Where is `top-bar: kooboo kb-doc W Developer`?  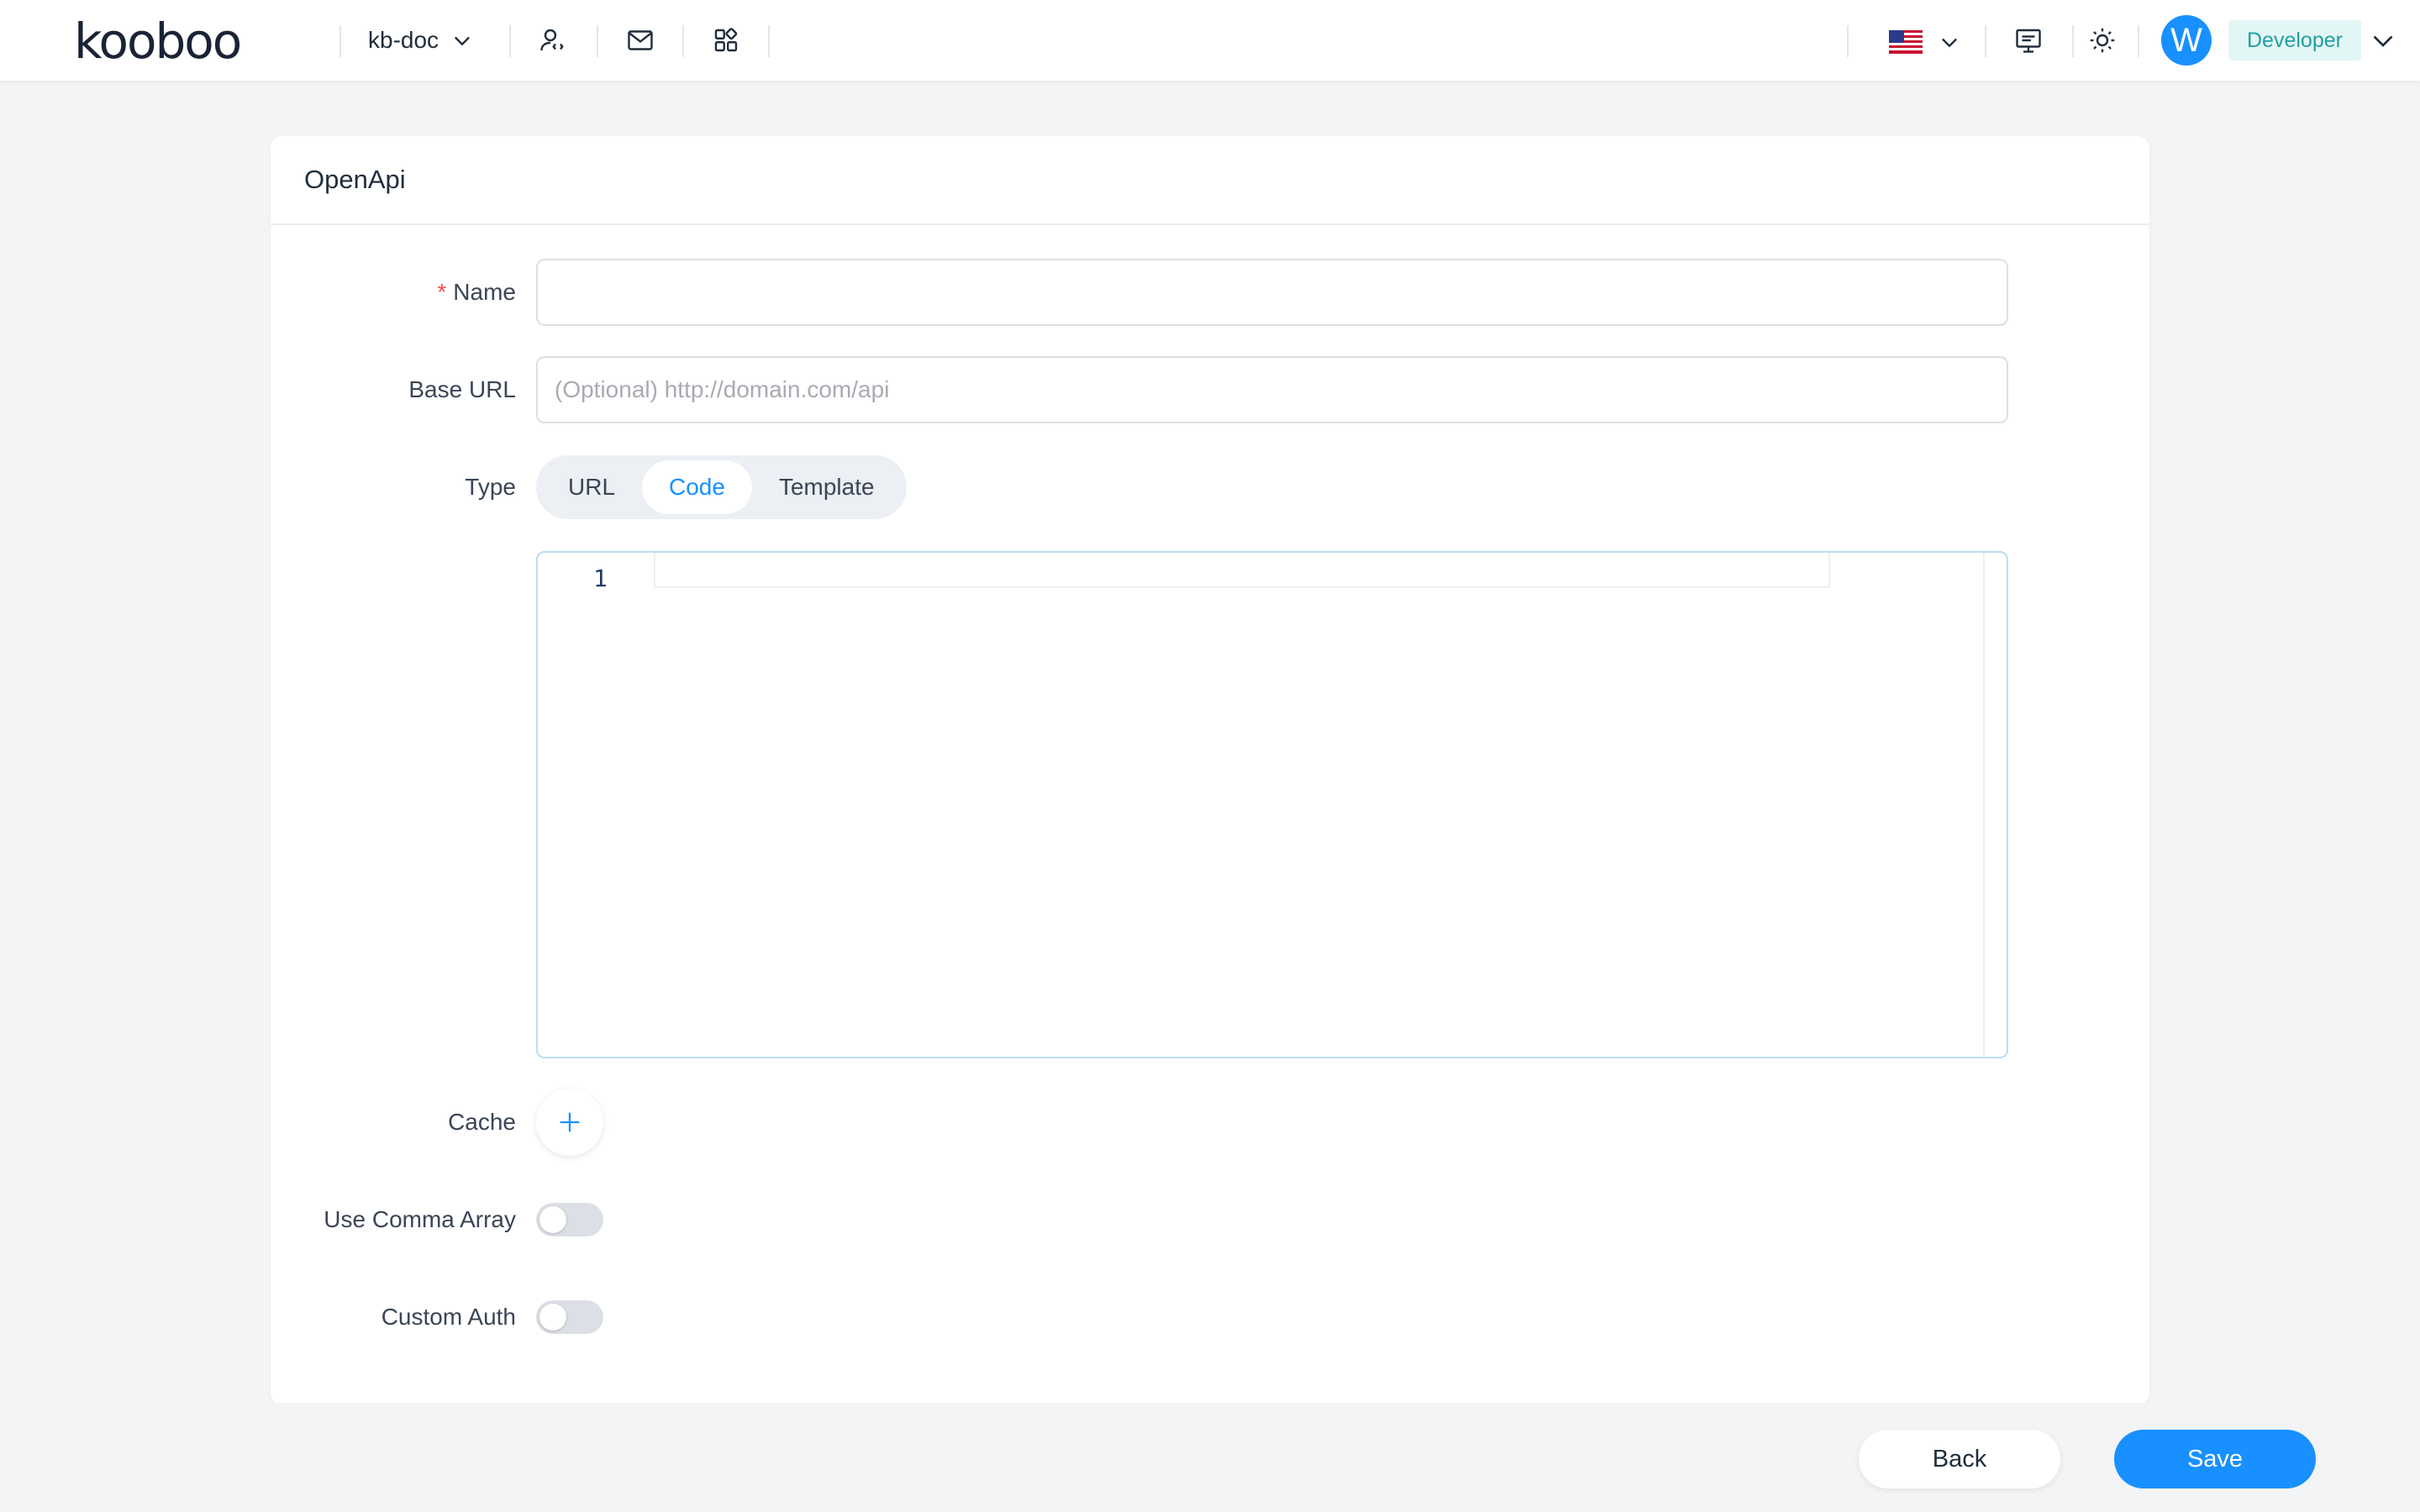 top-bar: kooboo kb-doc W Developer is located at coordinates (1210, 40).